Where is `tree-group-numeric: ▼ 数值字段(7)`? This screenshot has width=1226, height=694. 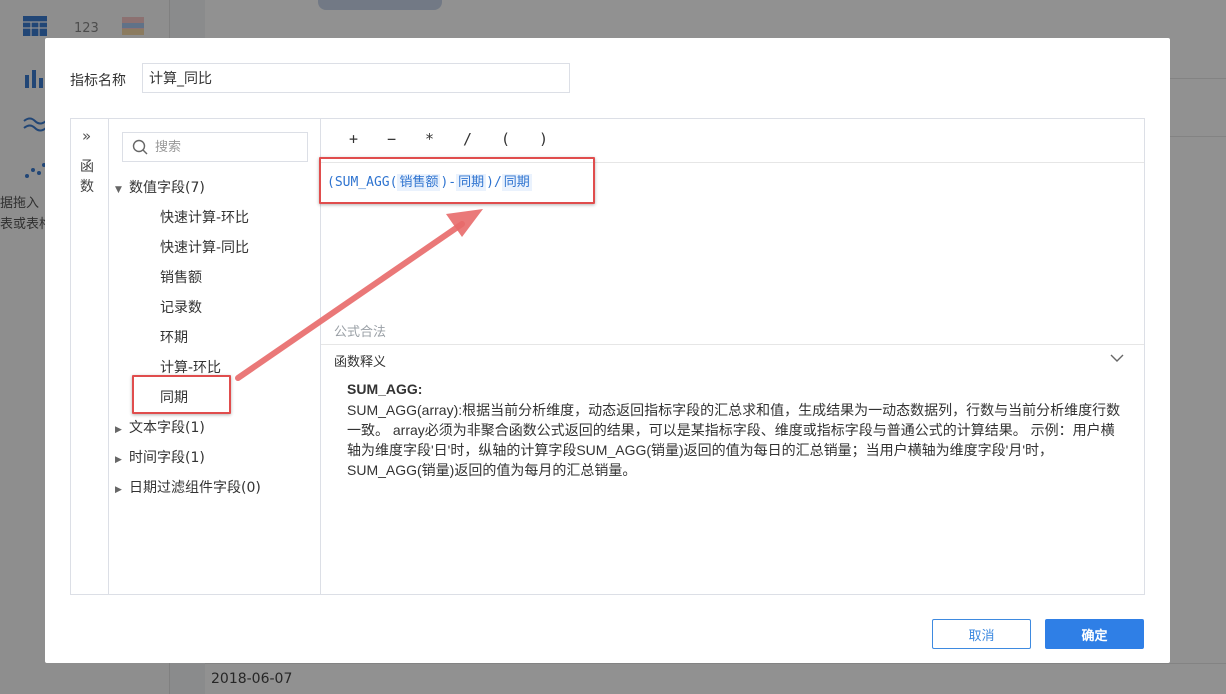 tree-group-numeric: ▼ 数值字段(7) is located at coordinates (160, 187).